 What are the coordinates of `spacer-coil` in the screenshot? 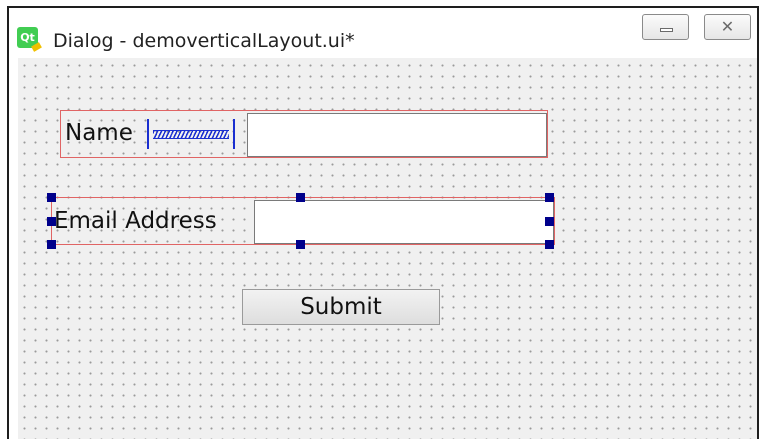 It's located at (191, 134).